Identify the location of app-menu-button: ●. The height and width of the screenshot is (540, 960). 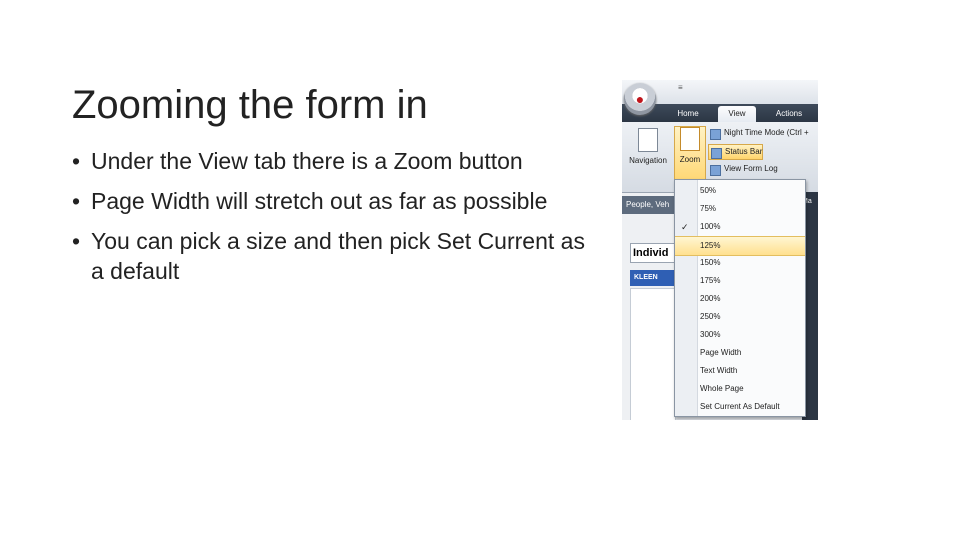
(640, 99).